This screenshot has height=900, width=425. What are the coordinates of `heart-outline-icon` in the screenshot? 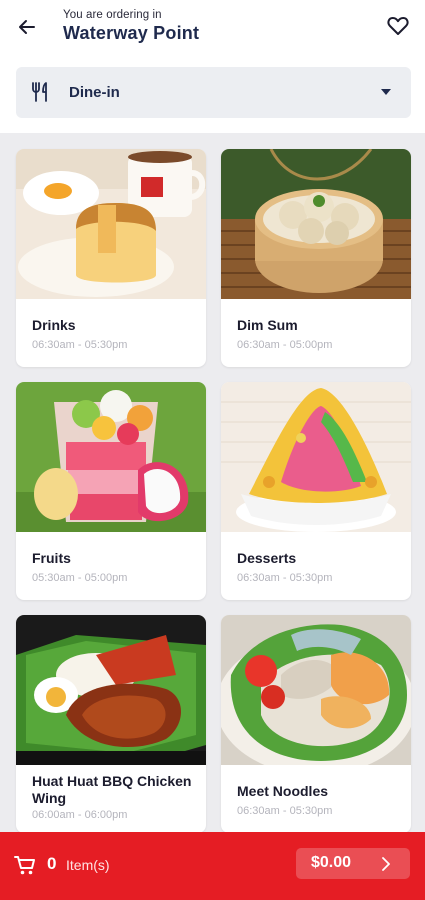 It's located at (398, 26).